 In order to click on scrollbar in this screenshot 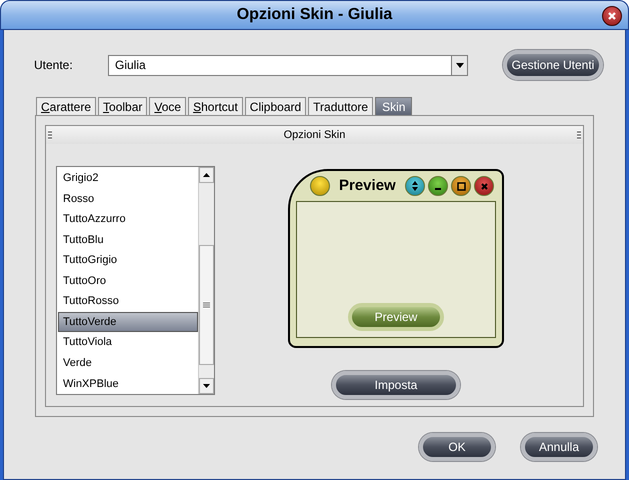, I will do `click(206, 280)`.